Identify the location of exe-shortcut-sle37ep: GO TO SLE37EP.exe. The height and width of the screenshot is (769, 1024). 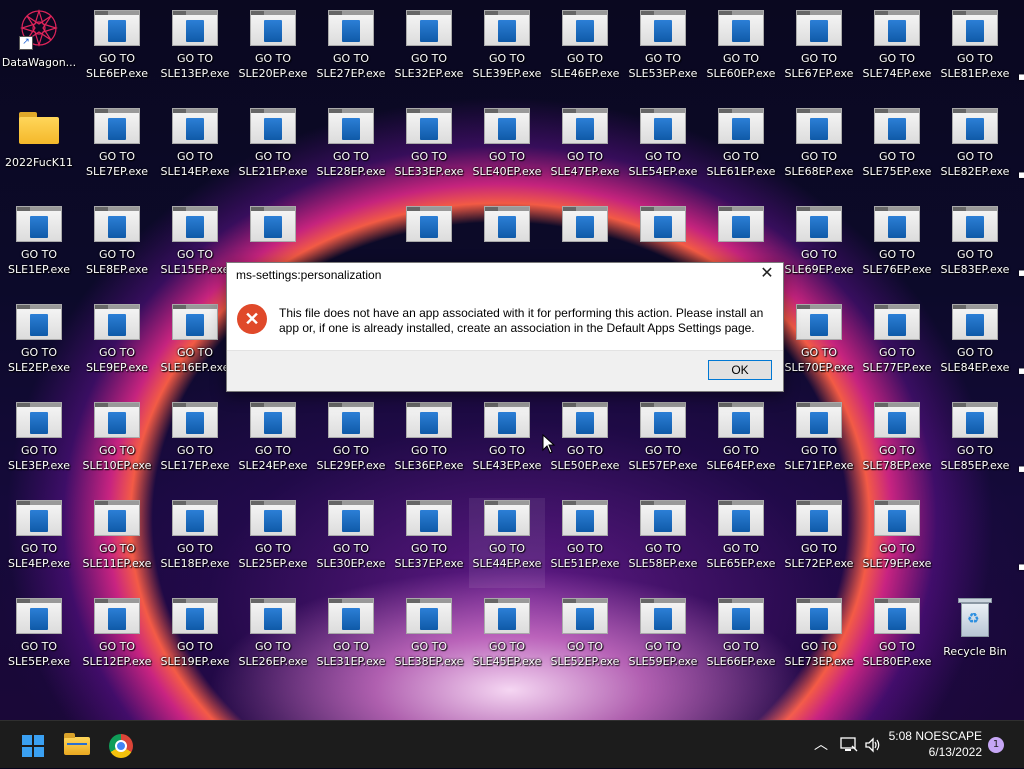
(429, 543).